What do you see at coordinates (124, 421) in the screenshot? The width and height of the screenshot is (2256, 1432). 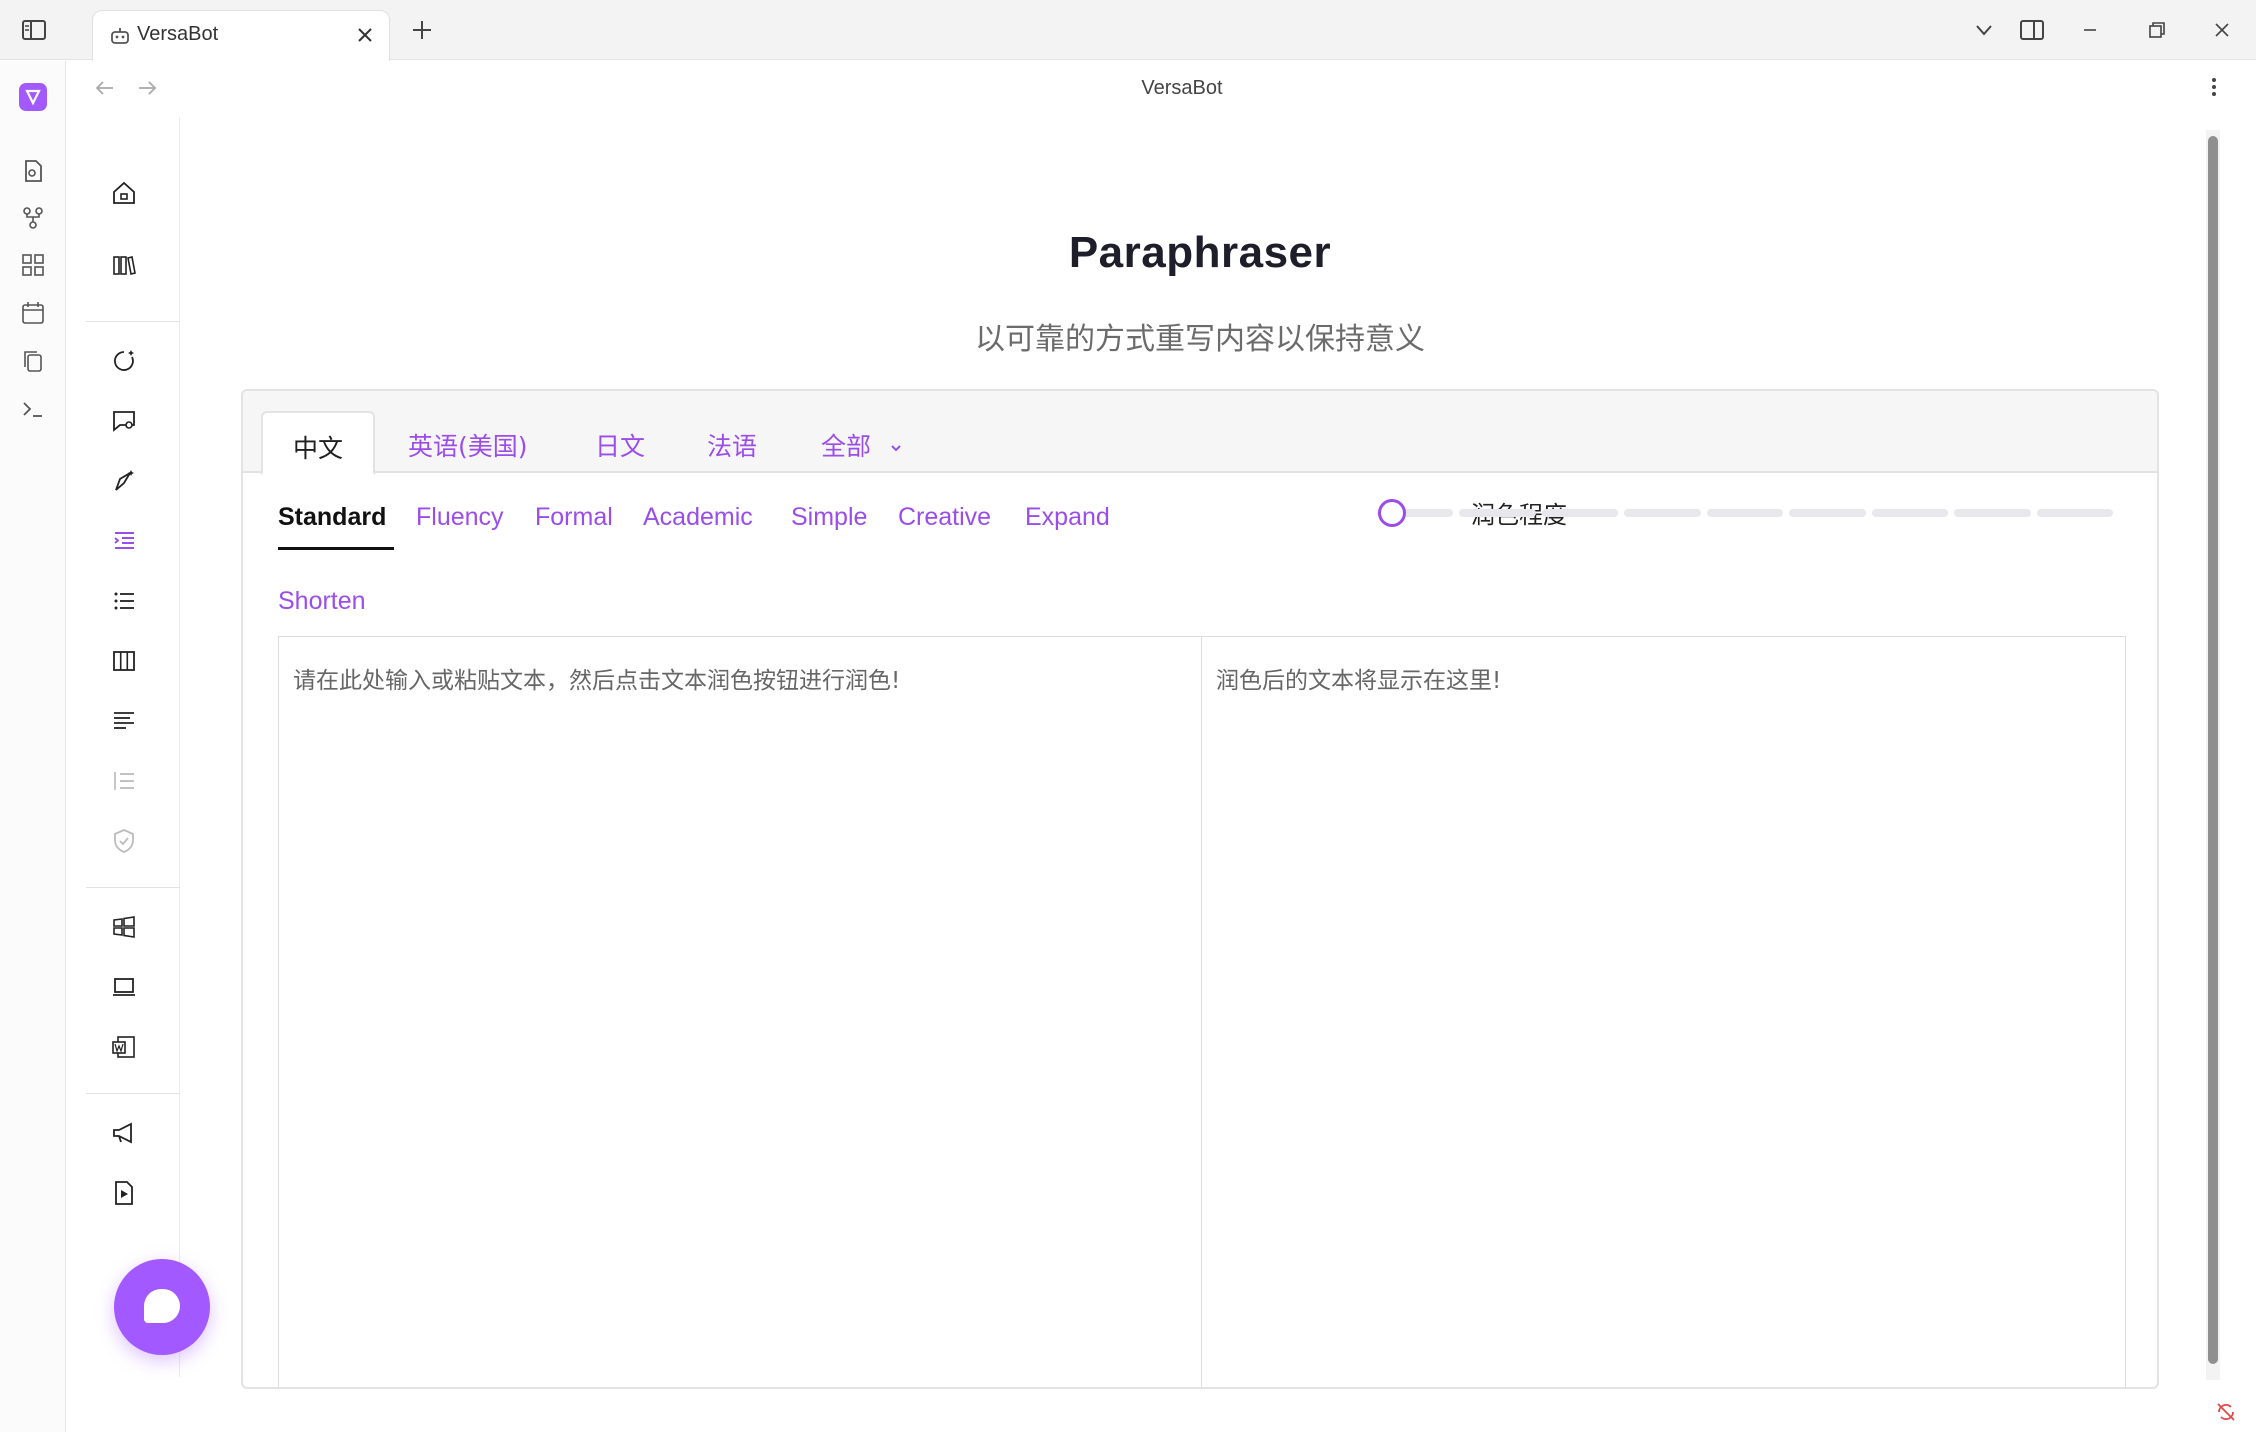 I see `chat-search-icon` at bounding box center [124, 421].